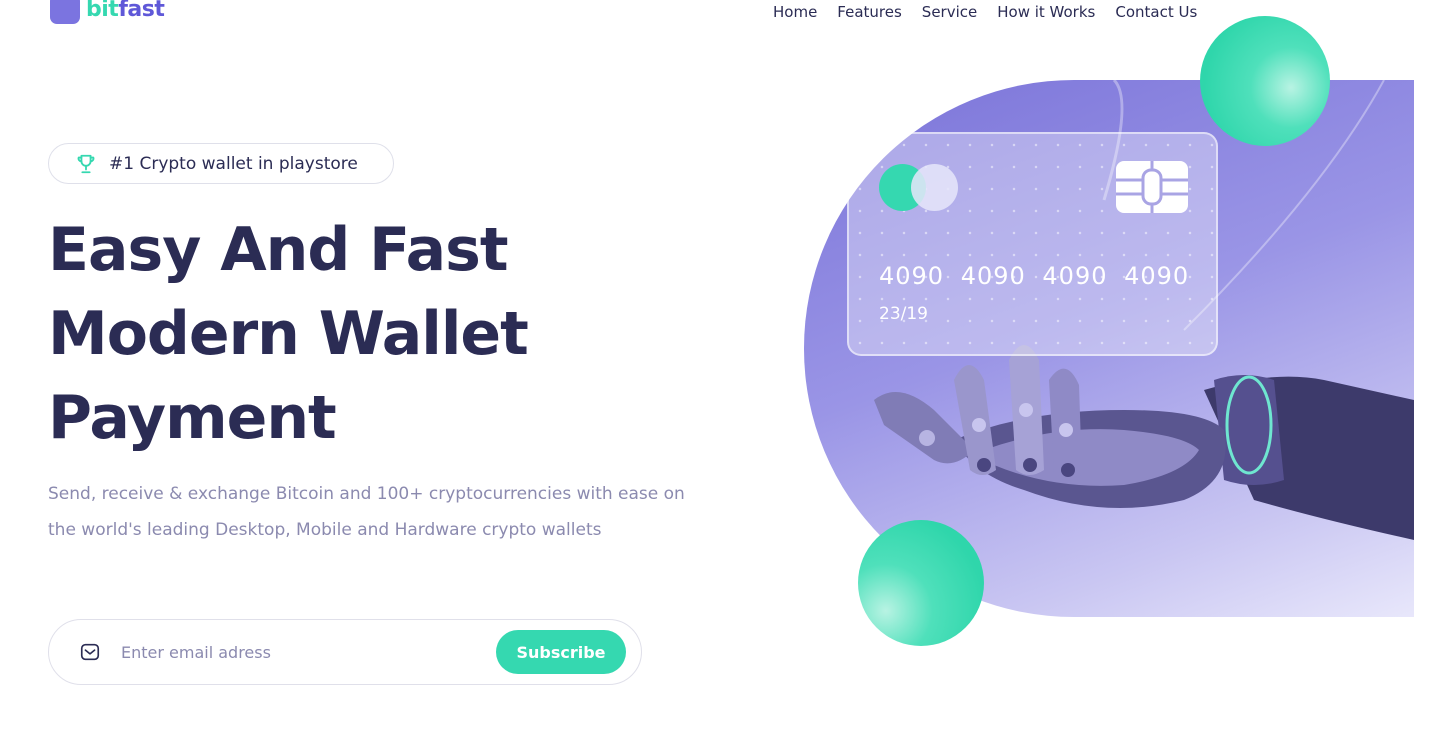 This screenshot has width=1449, height=752. What do you see at coordinates (1265, 81) in the screenshot?
I see `decorative-sphere-top` at bounding box center [1265, 81].